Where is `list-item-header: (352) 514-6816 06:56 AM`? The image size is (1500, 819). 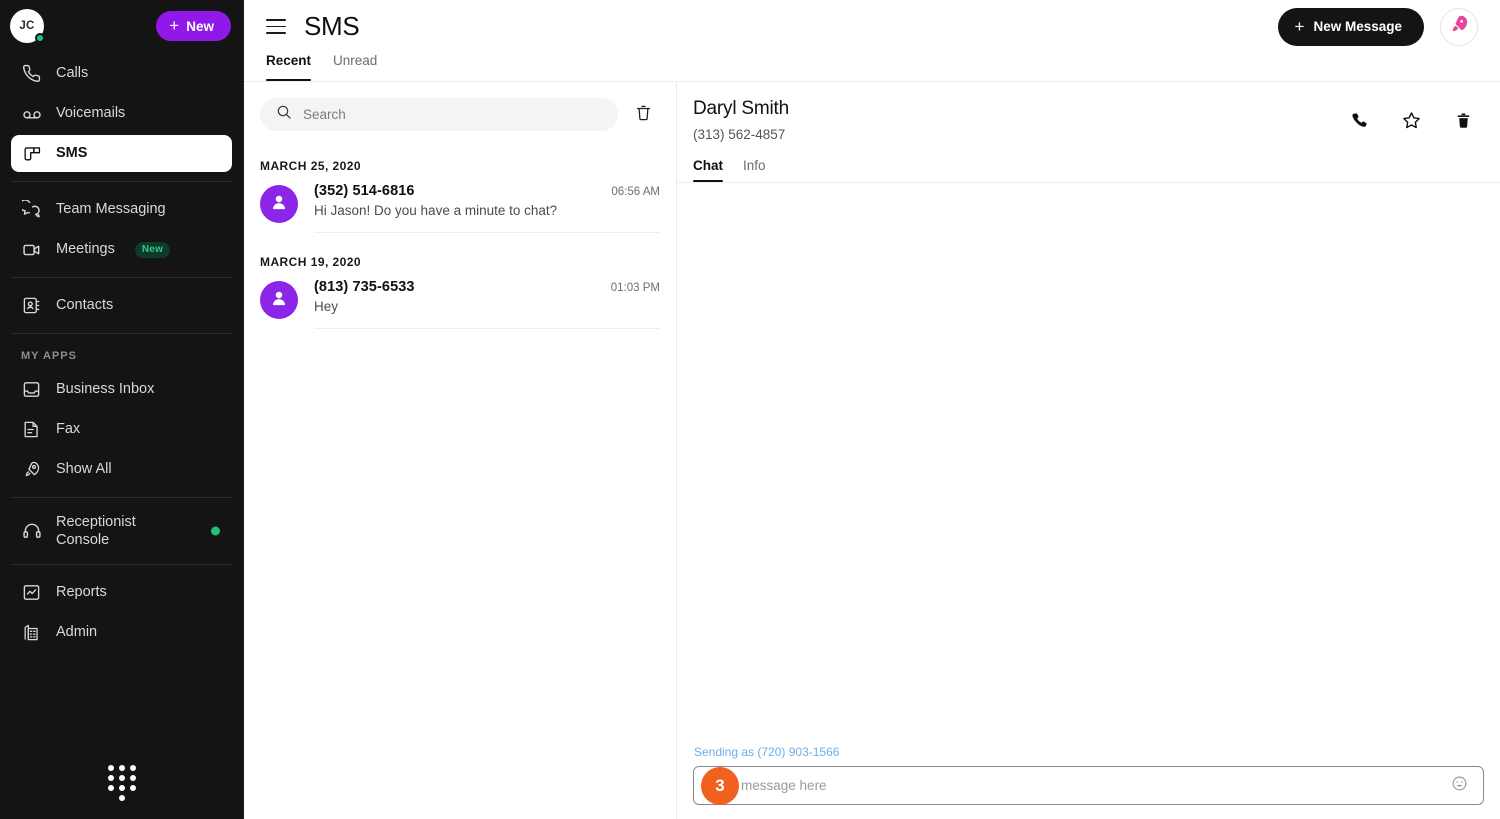 list-item-header: (352) 514-6816 06:56 AM is located at coordinates (487, 191).